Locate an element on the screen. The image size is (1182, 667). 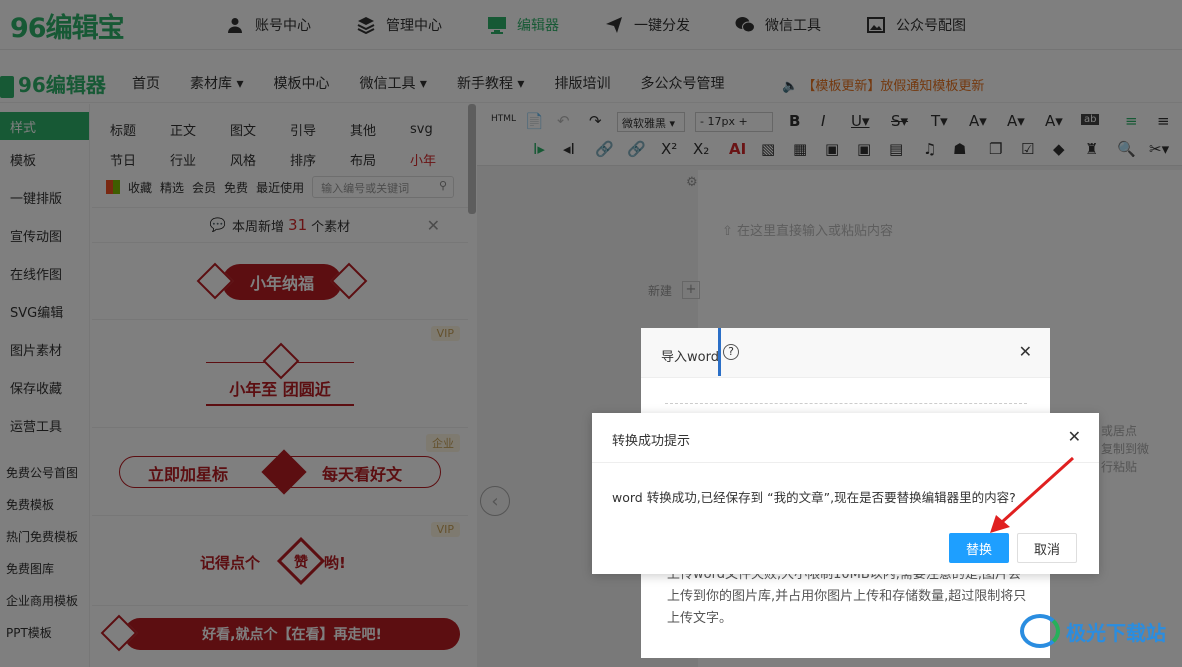
watermark-text: 极光下载站 is located at coordinates (1116, 632).